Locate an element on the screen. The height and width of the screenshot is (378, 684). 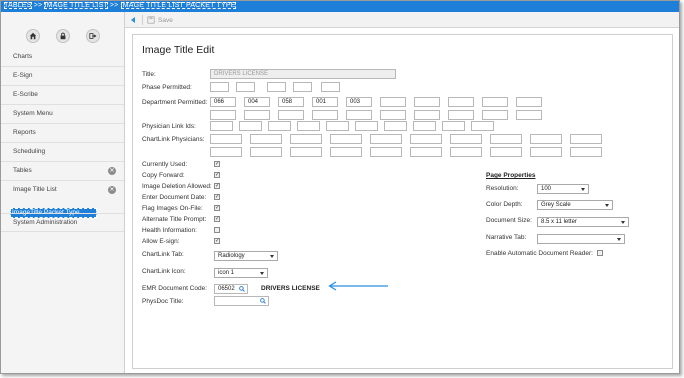
enter-document-date-checkbox: ✓ is located at coordinates (217, 197).